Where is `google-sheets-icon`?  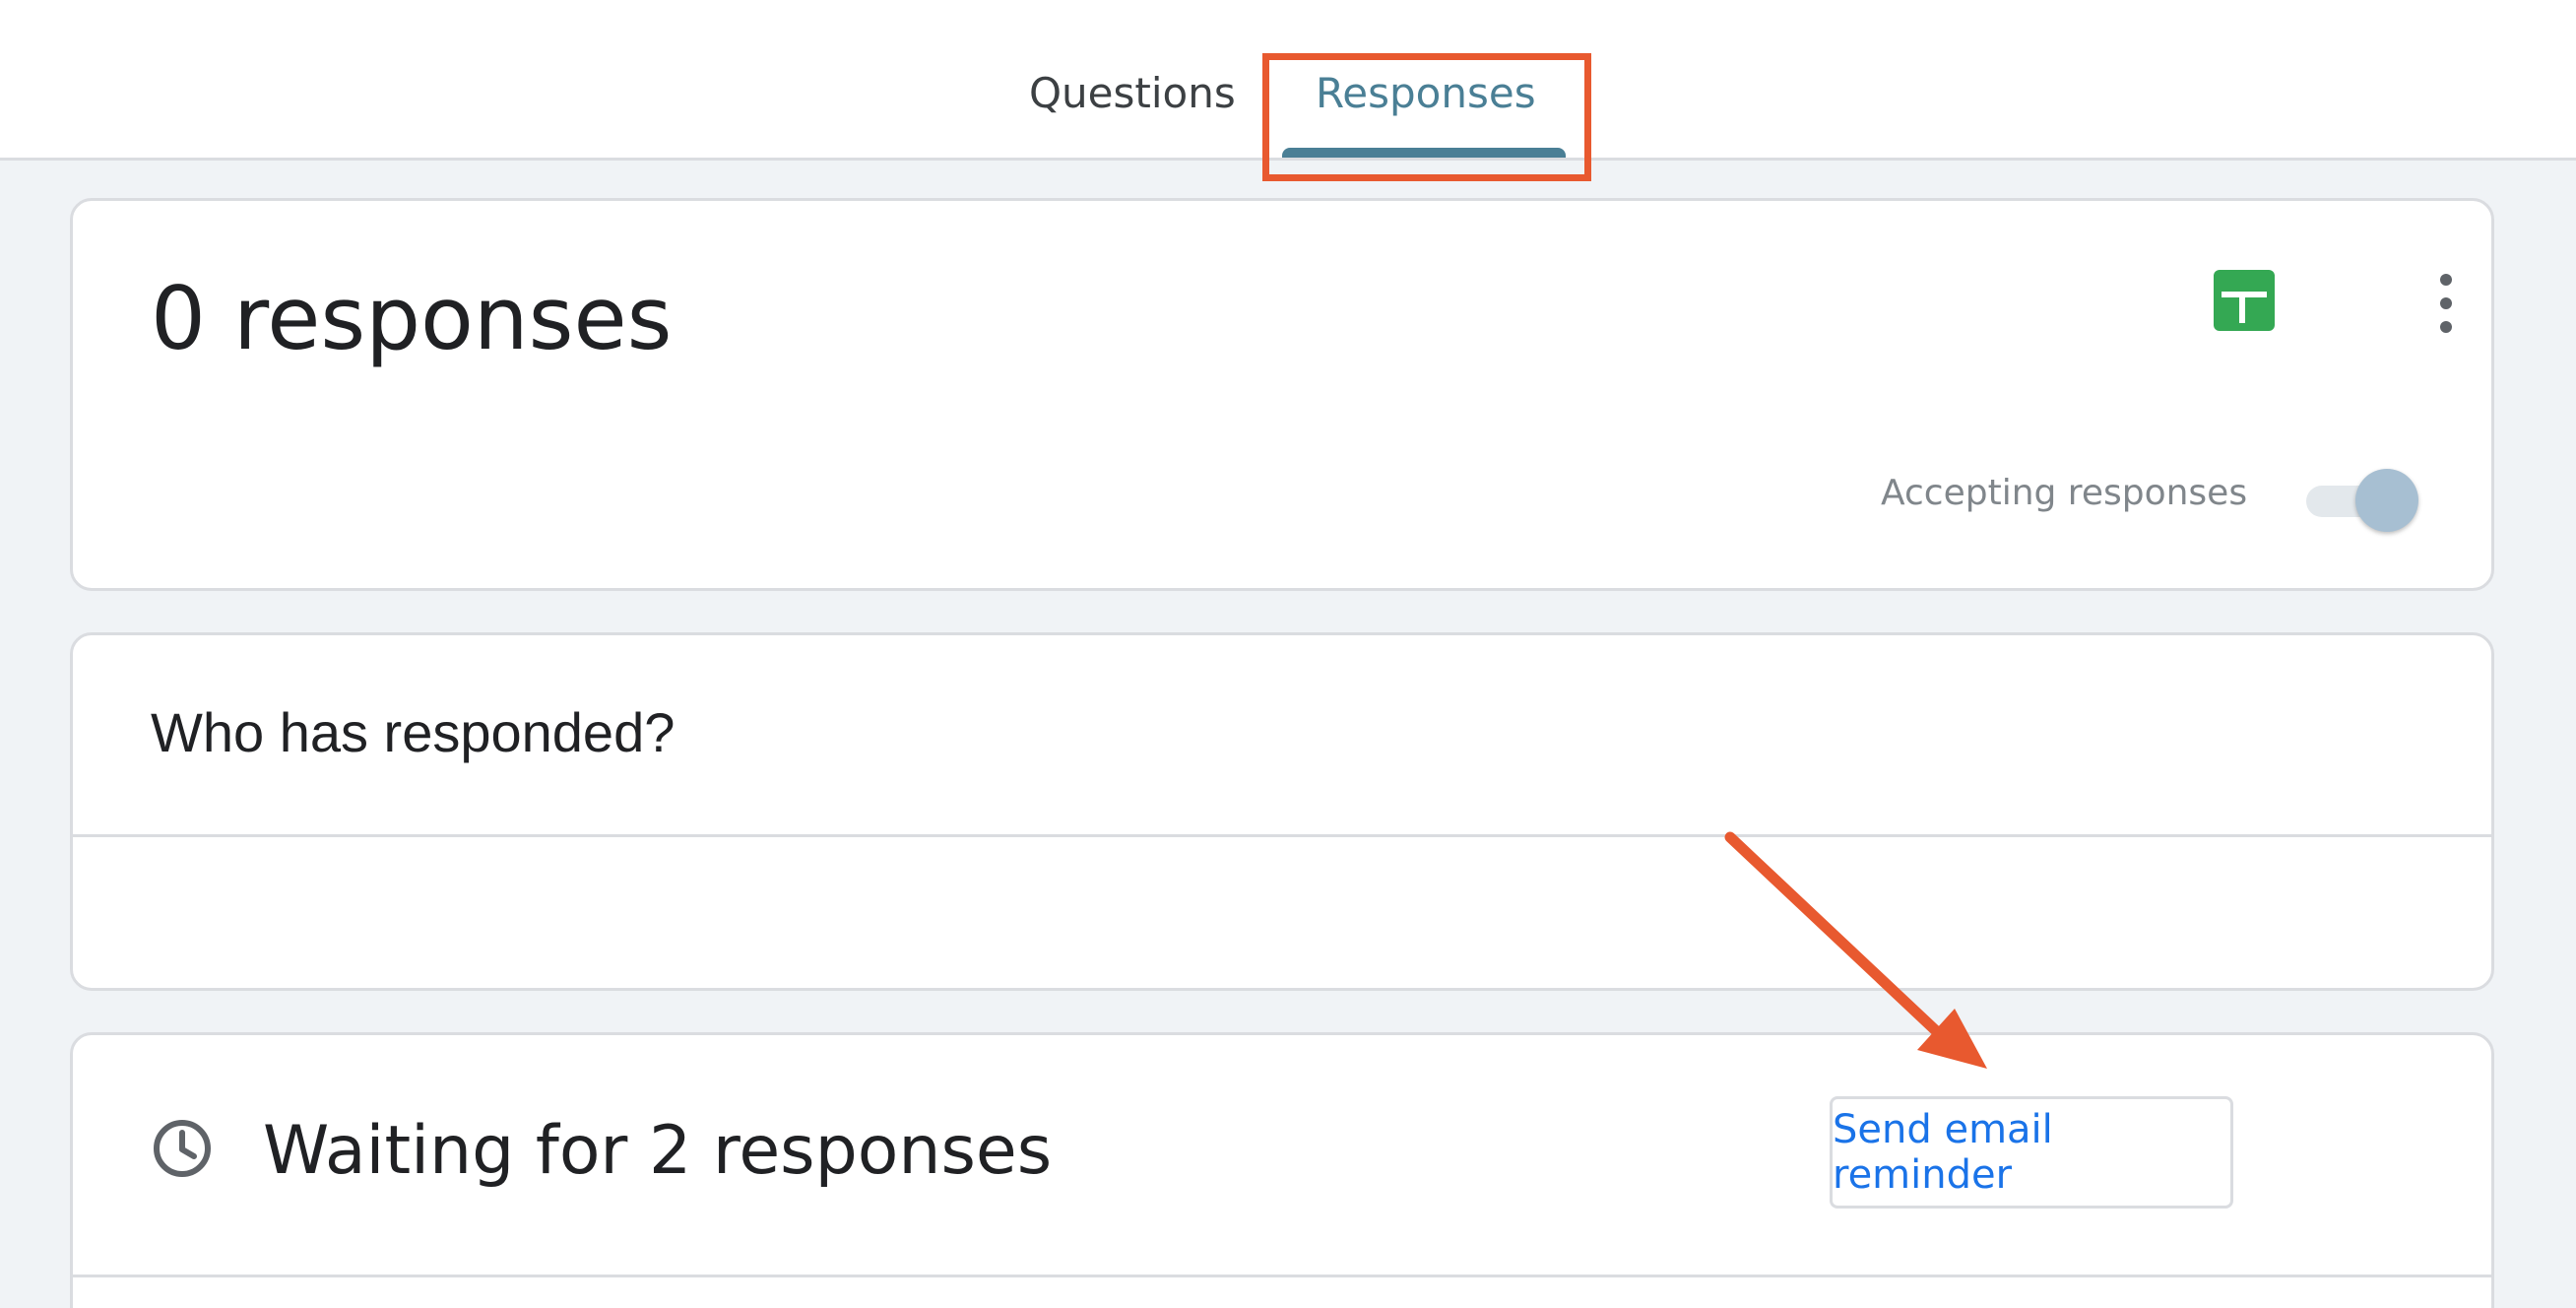 google-sheets-icon is located at coordinates (2244, 300).